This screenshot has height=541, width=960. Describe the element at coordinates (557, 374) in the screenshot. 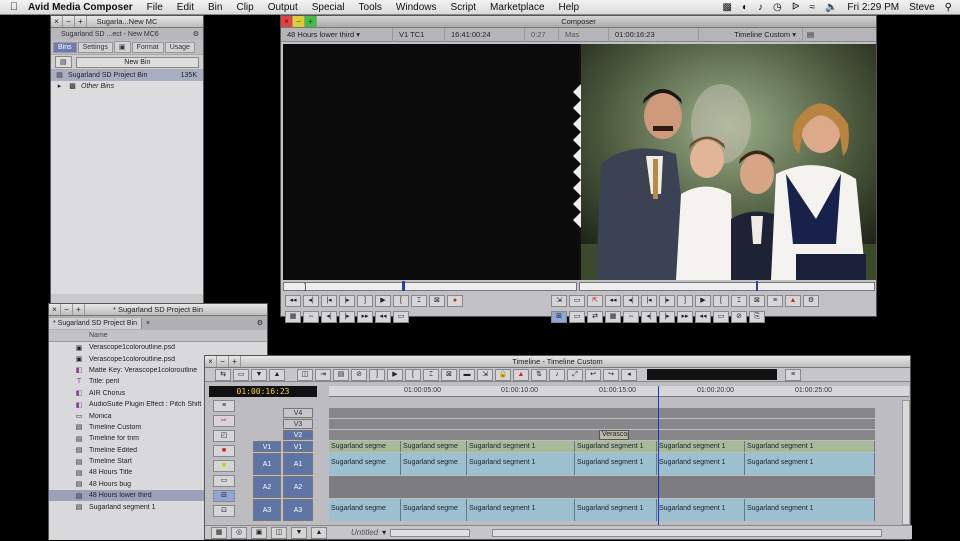

I see `tl-audio-icon: ♪` at that location.